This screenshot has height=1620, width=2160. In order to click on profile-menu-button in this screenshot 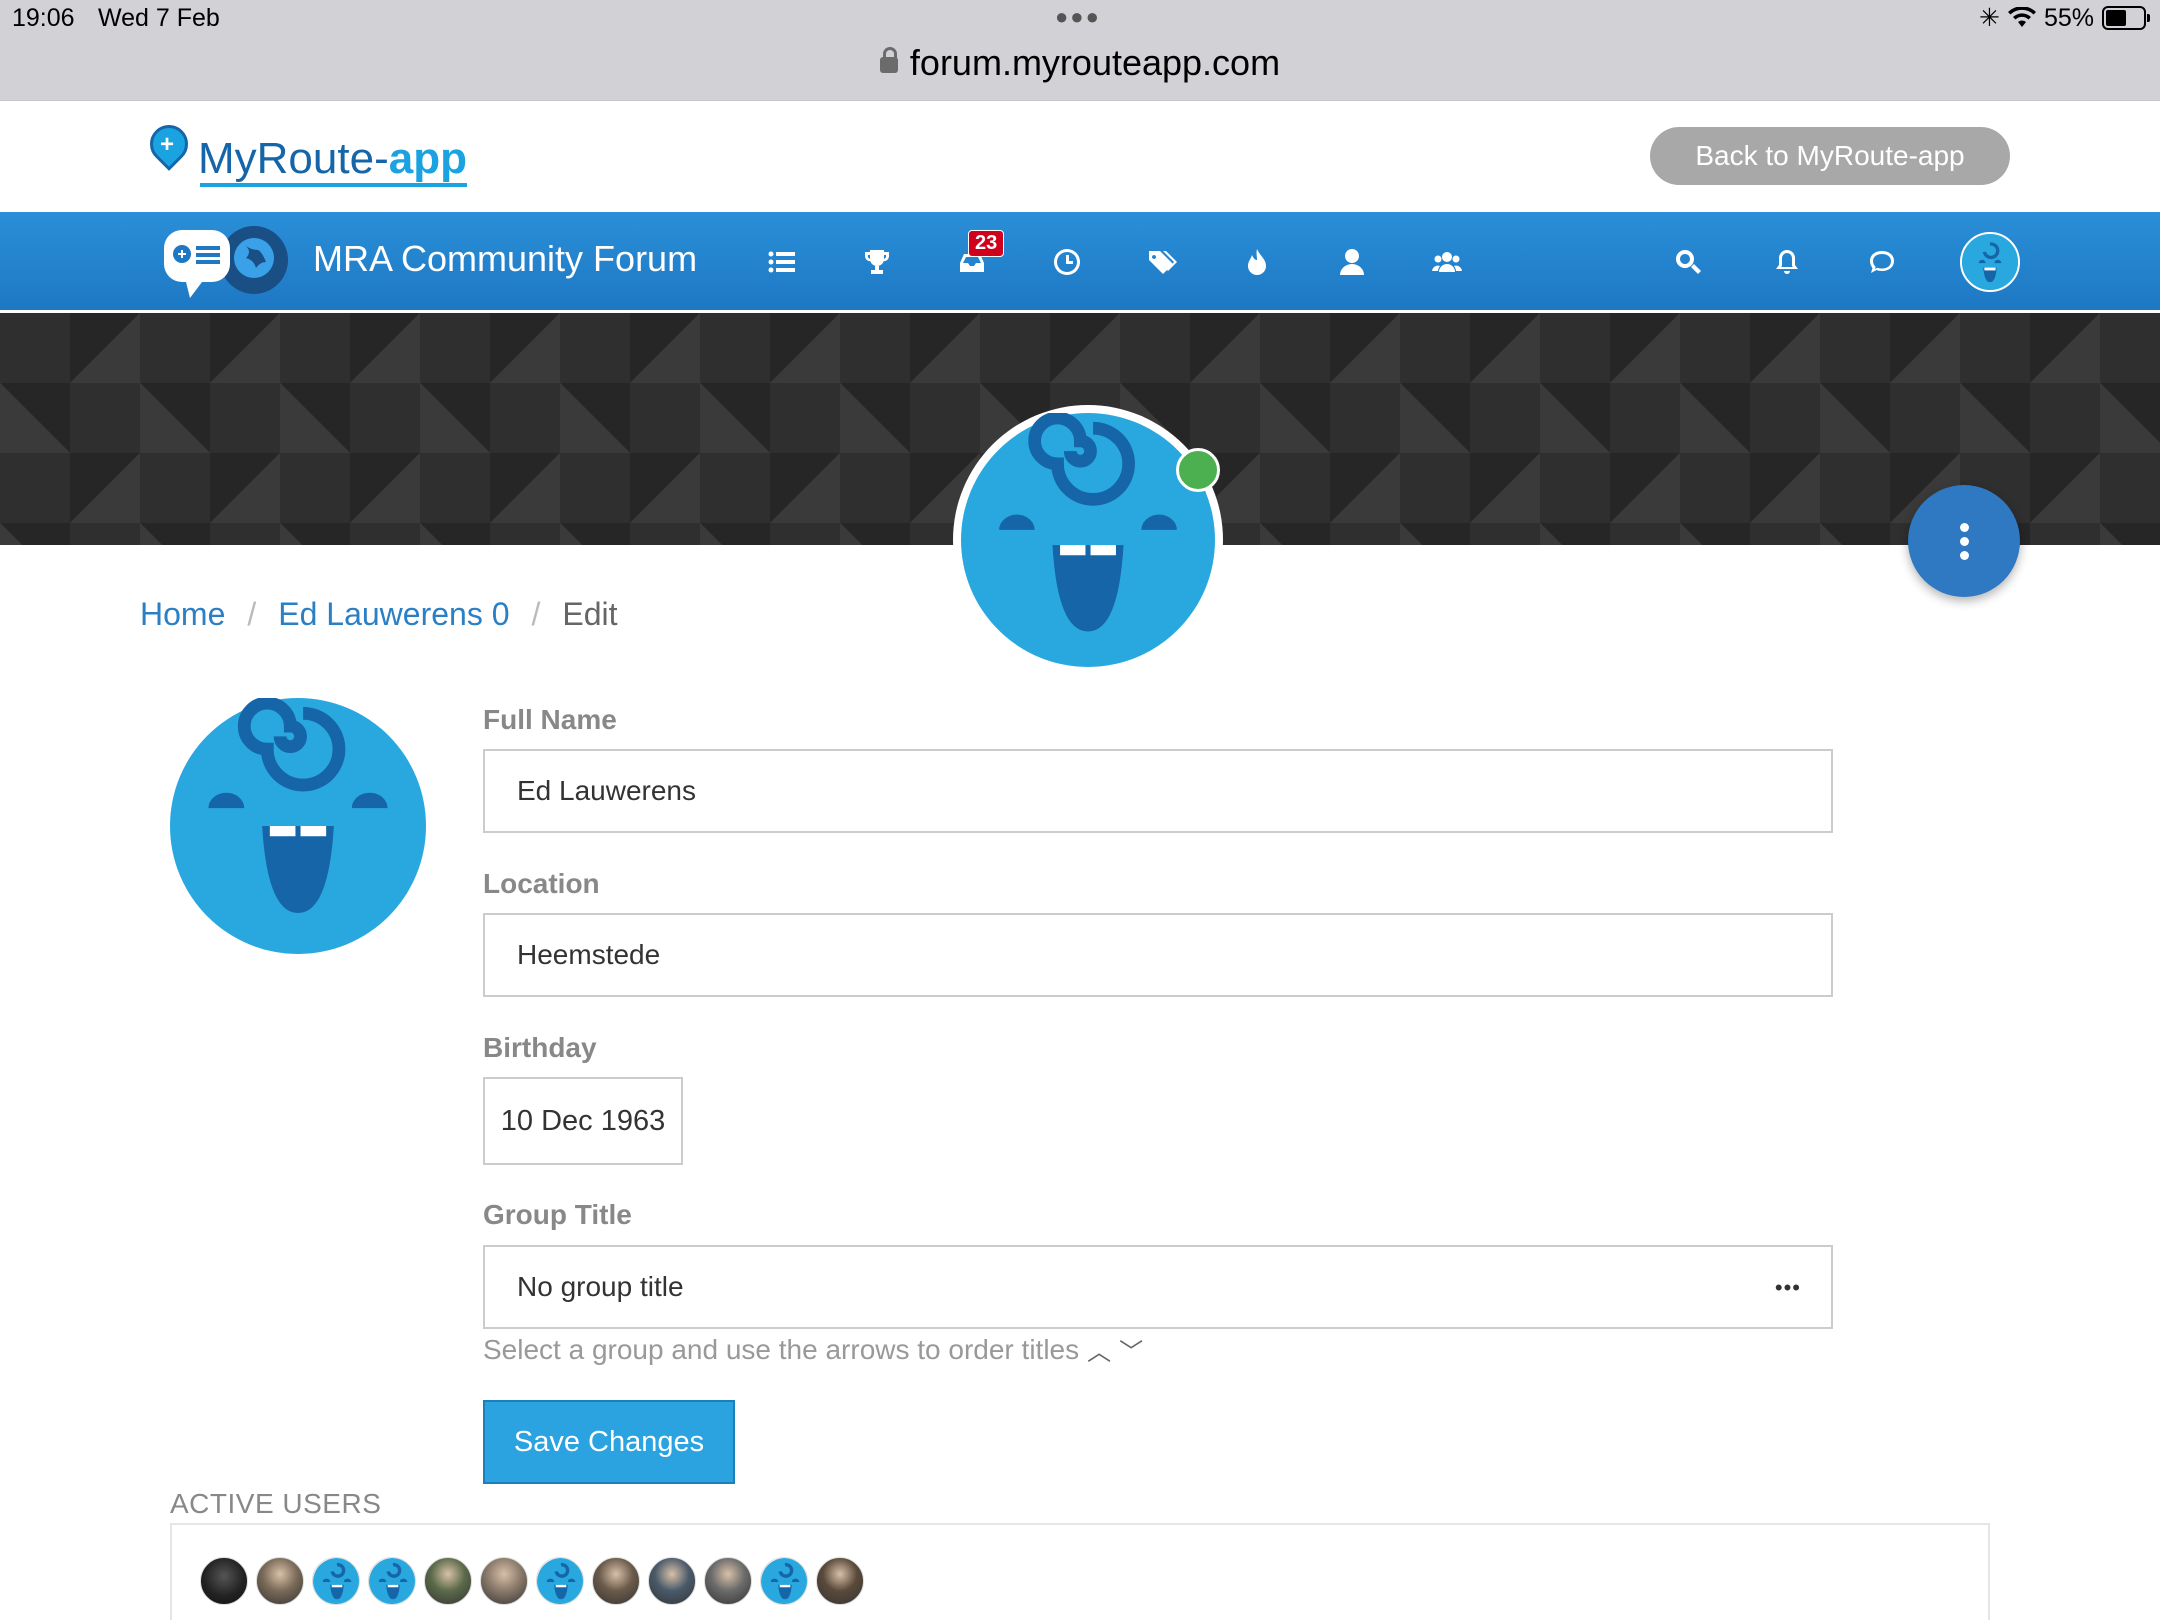, I will do `click(1964, 541)`.